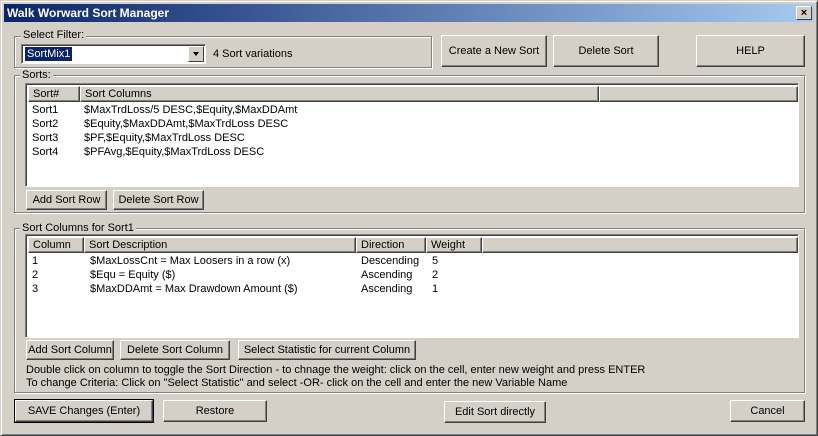 The image size is (818, 436). I want to click on sort-description: $Equ = Equity ($), so click(133, 275).